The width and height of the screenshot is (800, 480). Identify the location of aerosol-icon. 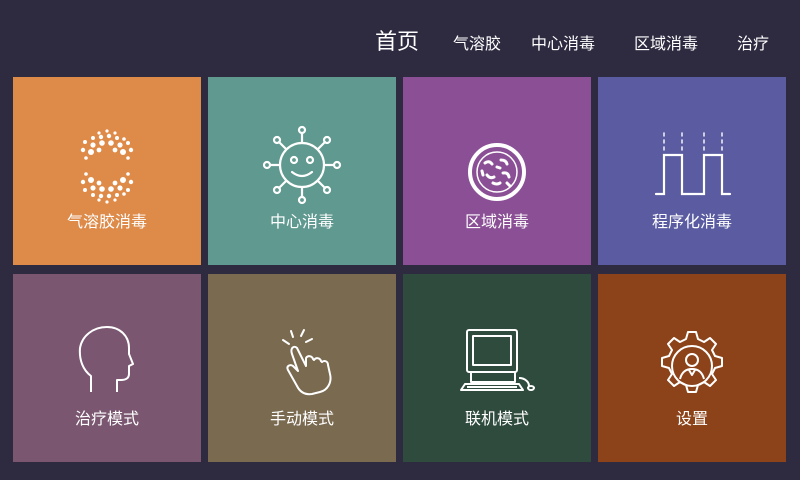
(107, 166).